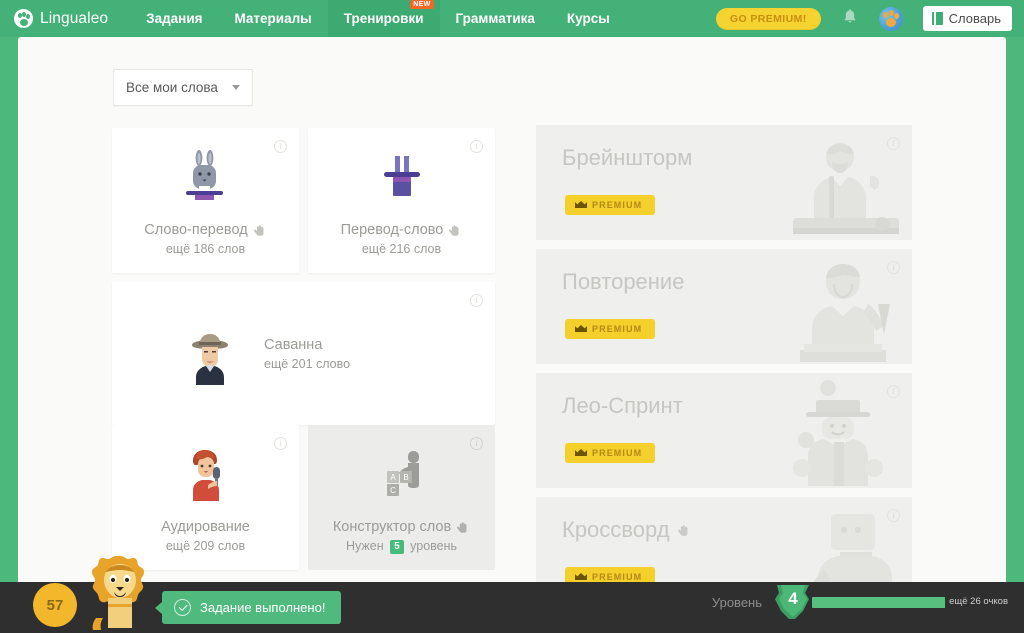 The width and height of the screenshot is (1024, 633). I want to click on task-complete-message: Задание выполнено!, so click(263, 607).